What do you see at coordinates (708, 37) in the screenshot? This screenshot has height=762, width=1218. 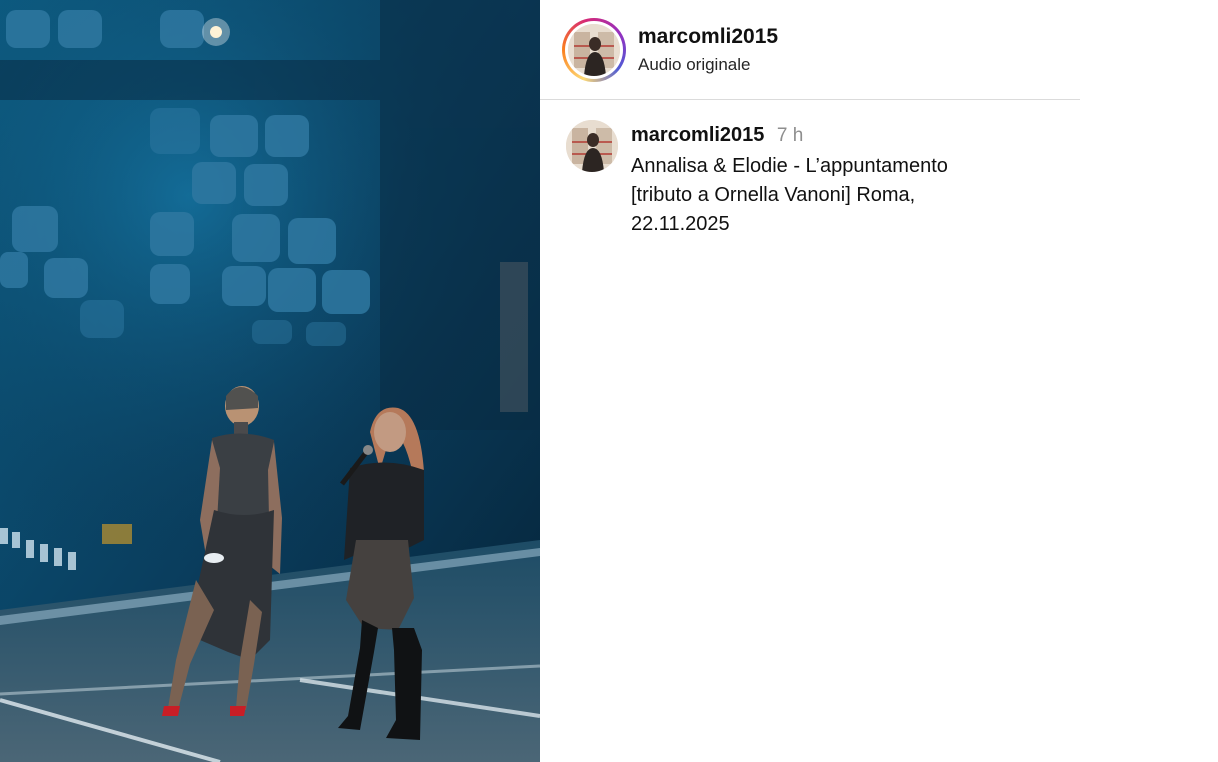 I see `post-author-username: marcomli2015` at bounding box center [708, 37].